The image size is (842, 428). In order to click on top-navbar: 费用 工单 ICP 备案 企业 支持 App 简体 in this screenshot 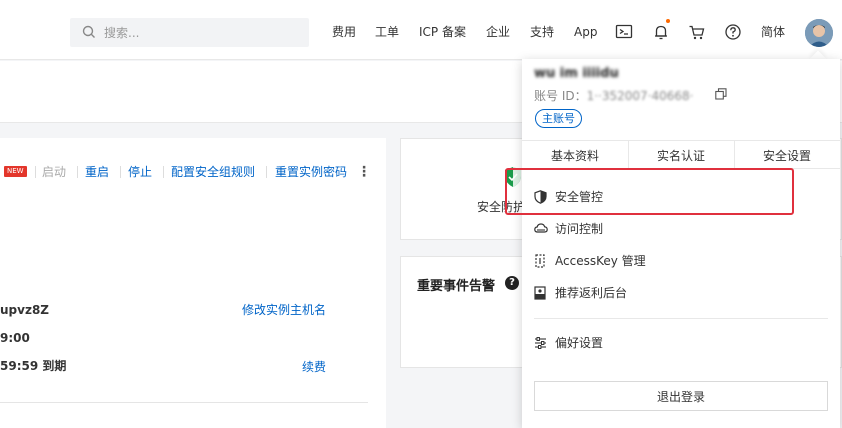, I will do `click(421, 30)`.